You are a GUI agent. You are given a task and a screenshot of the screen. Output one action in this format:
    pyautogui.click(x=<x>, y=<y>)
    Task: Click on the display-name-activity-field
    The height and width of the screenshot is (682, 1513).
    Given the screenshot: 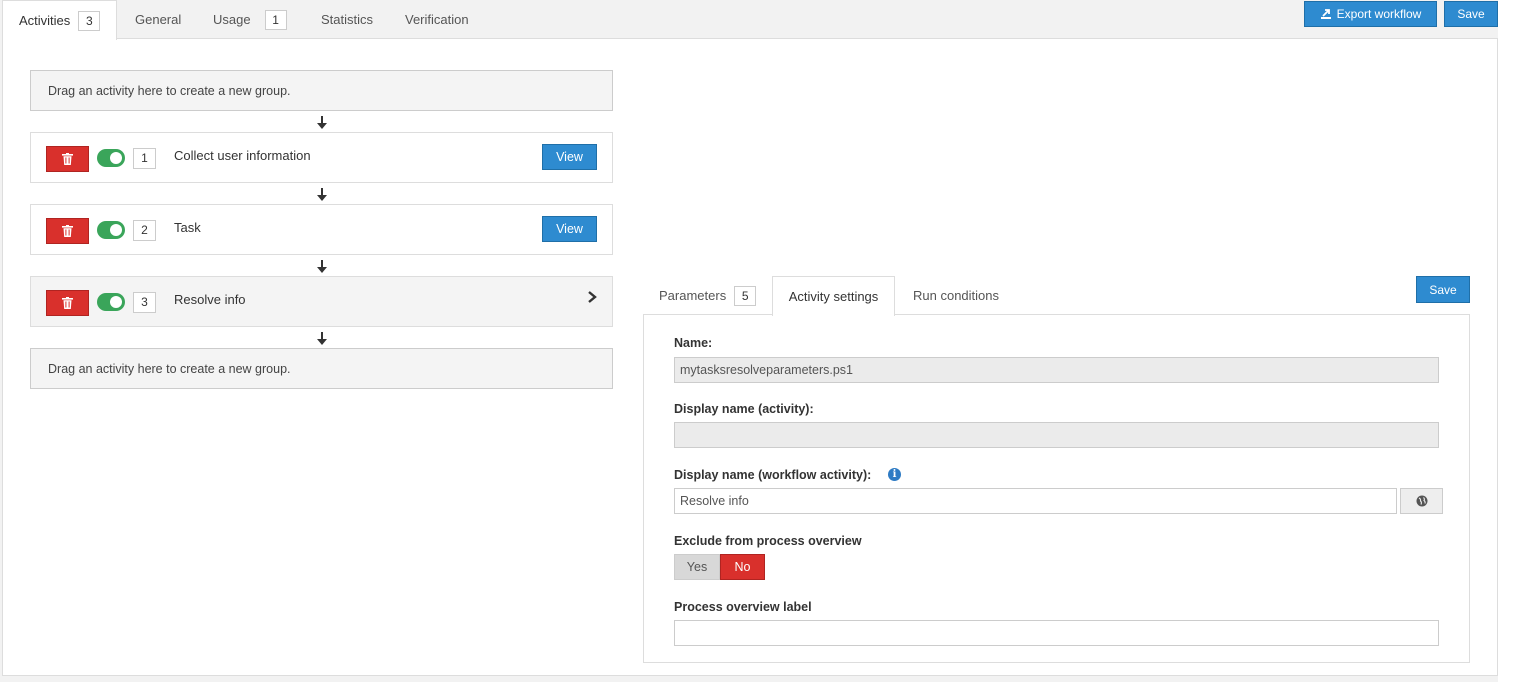 What is the action you would take?
    pyautogui.click(x=1056, y=435)
    